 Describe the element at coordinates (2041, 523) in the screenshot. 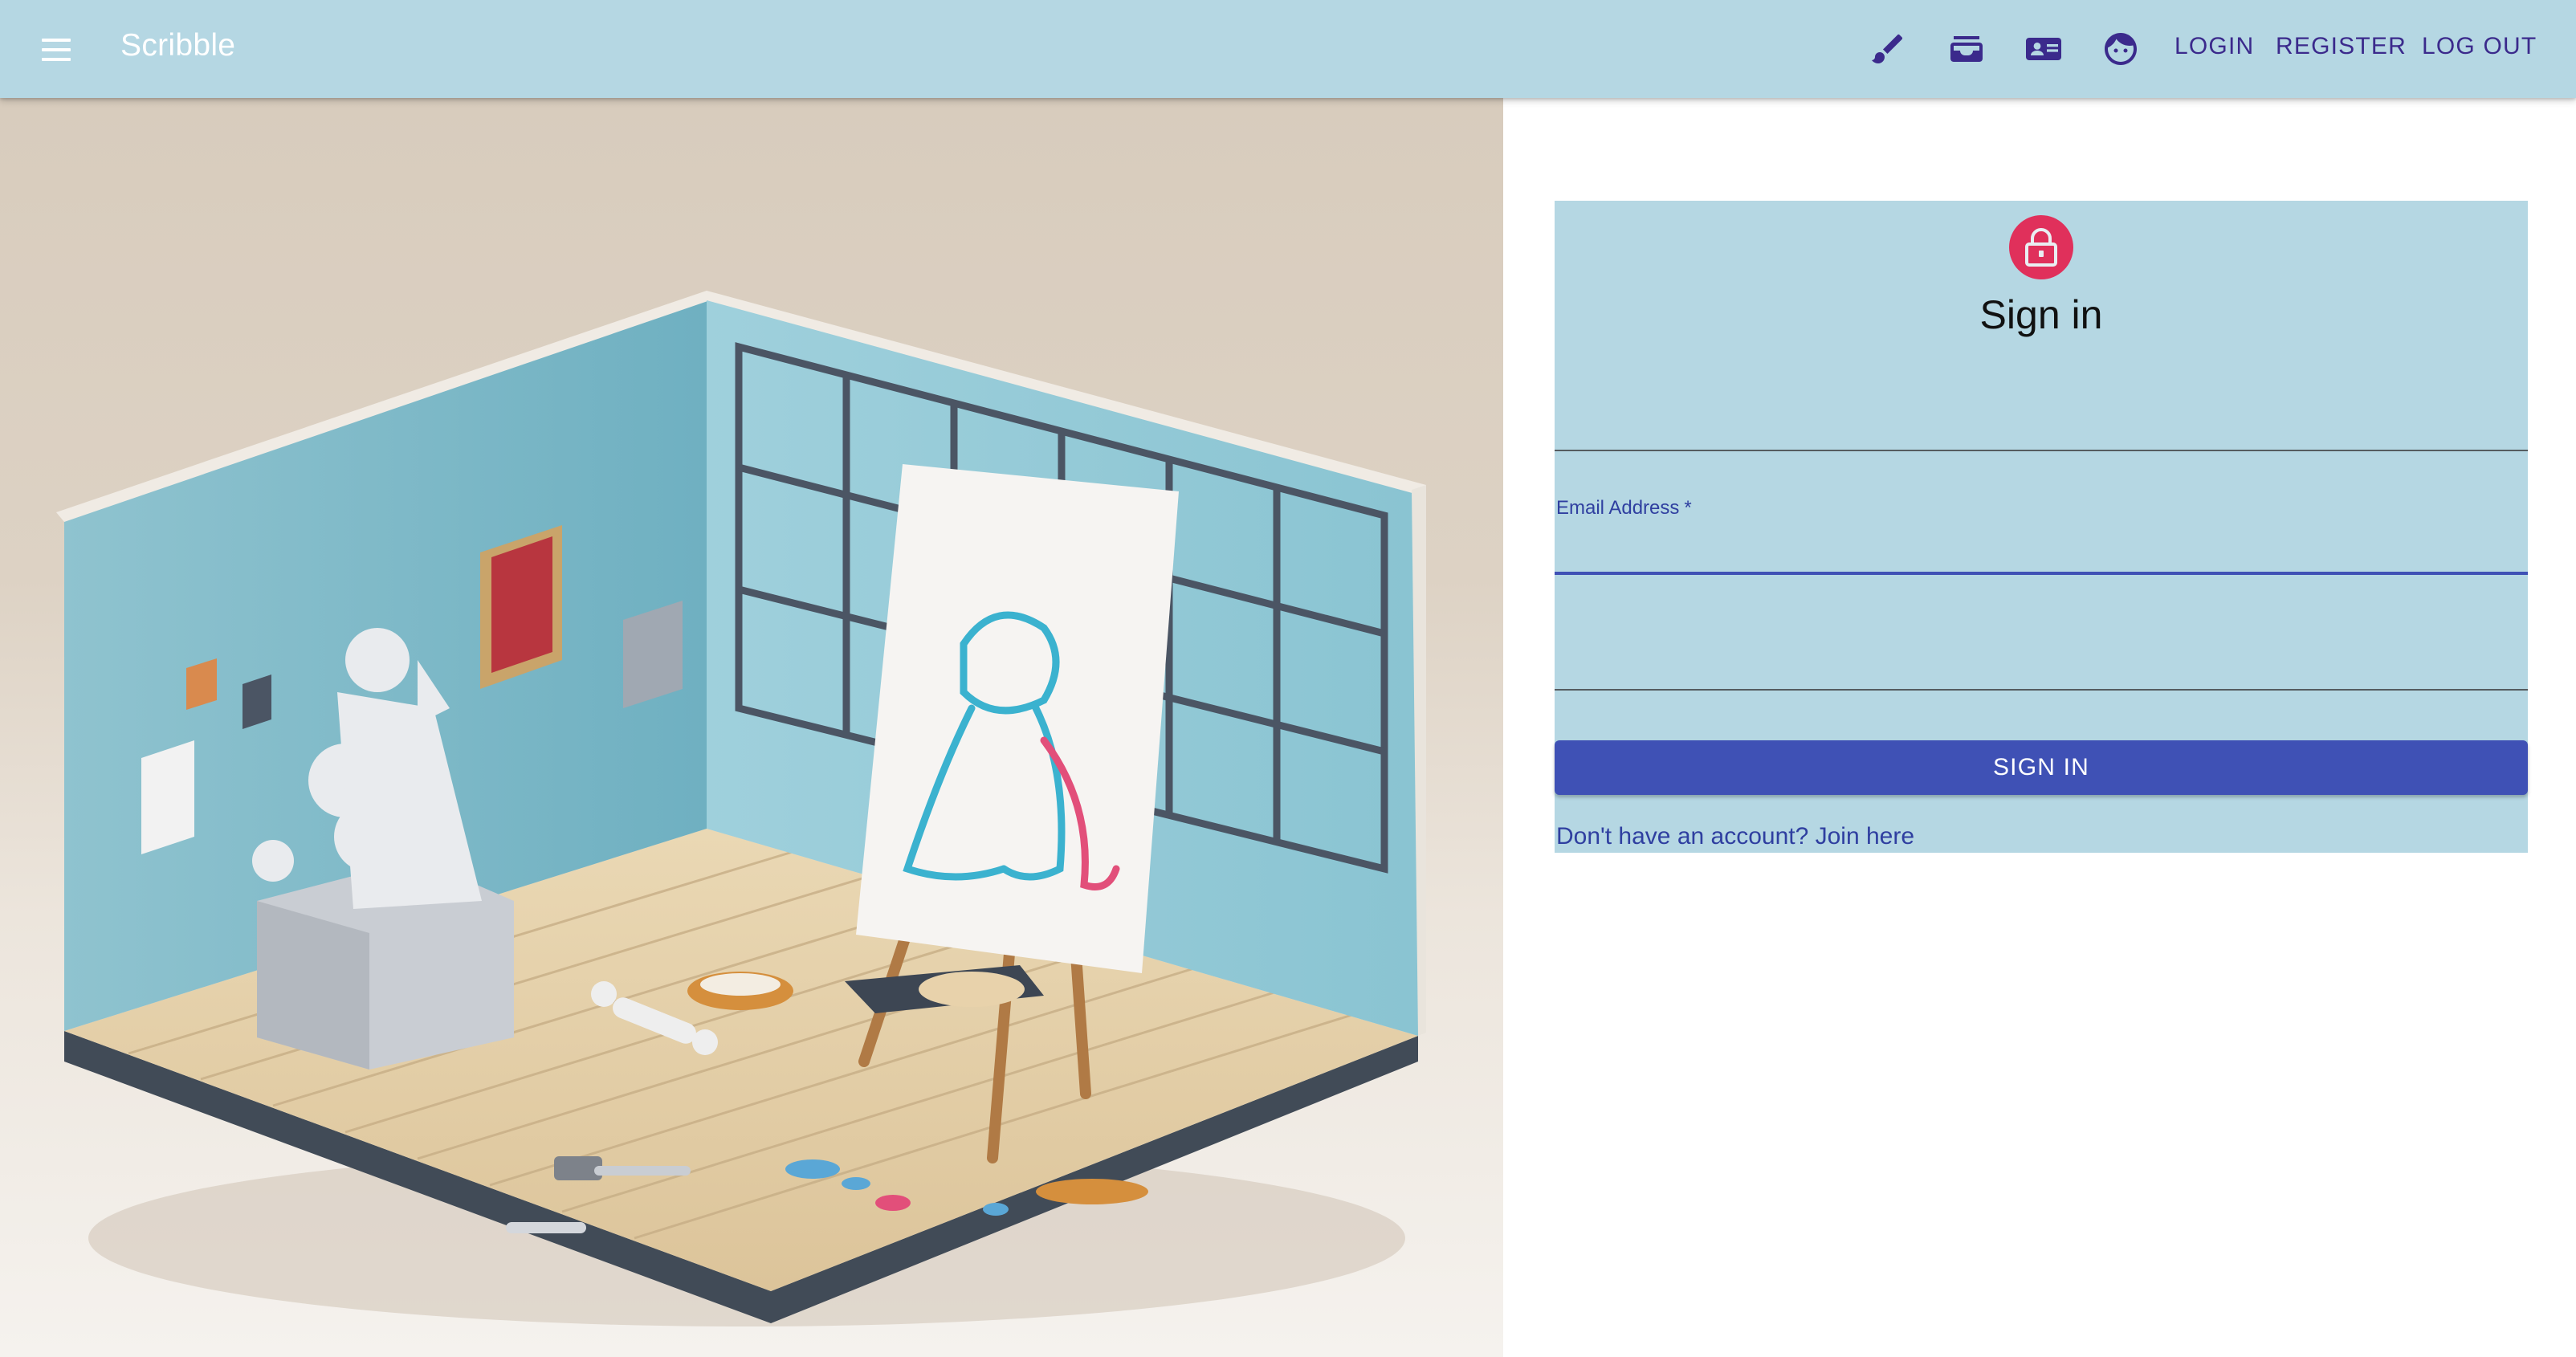

I see `email-field` at that location.